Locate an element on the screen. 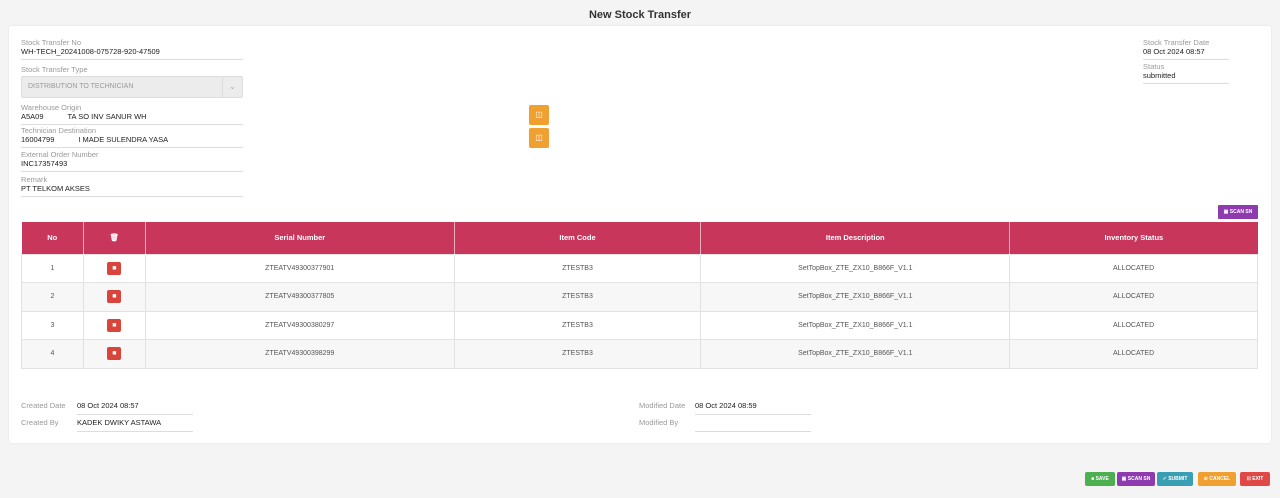  submit-button: ✓ SUBMIT is located at coordinates (1175, 479).